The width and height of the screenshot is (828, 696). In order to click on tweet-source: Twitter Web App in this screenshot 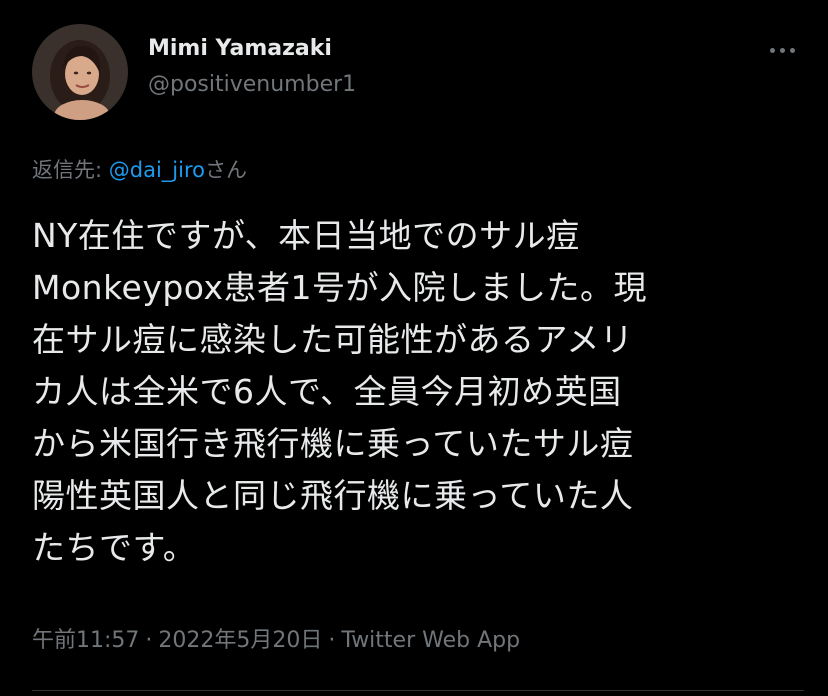, I will do `click(430, 640)`.